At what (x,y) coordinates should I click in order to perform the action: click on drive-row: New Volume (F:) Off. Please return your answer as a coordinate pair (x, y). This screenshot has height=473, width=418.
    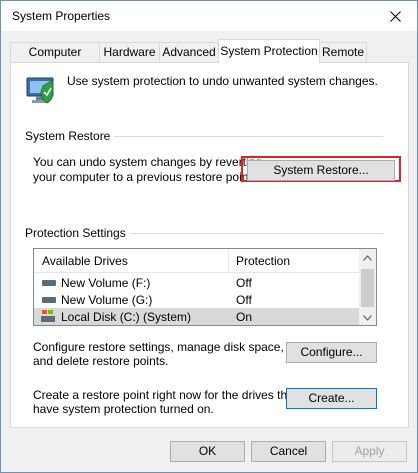
    Looking at the image, I should click on (205, 282).